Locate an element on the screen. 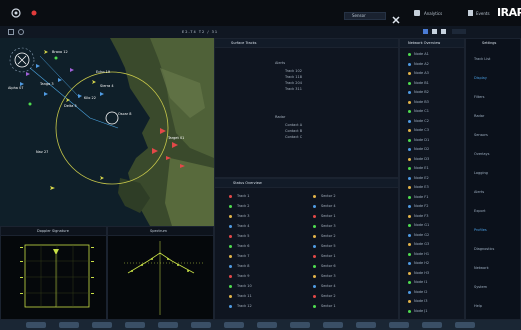 The height and width of the screenshot is (330, 521). status-row: Track 3 Sector 1 is located at coordinates (306, 216).